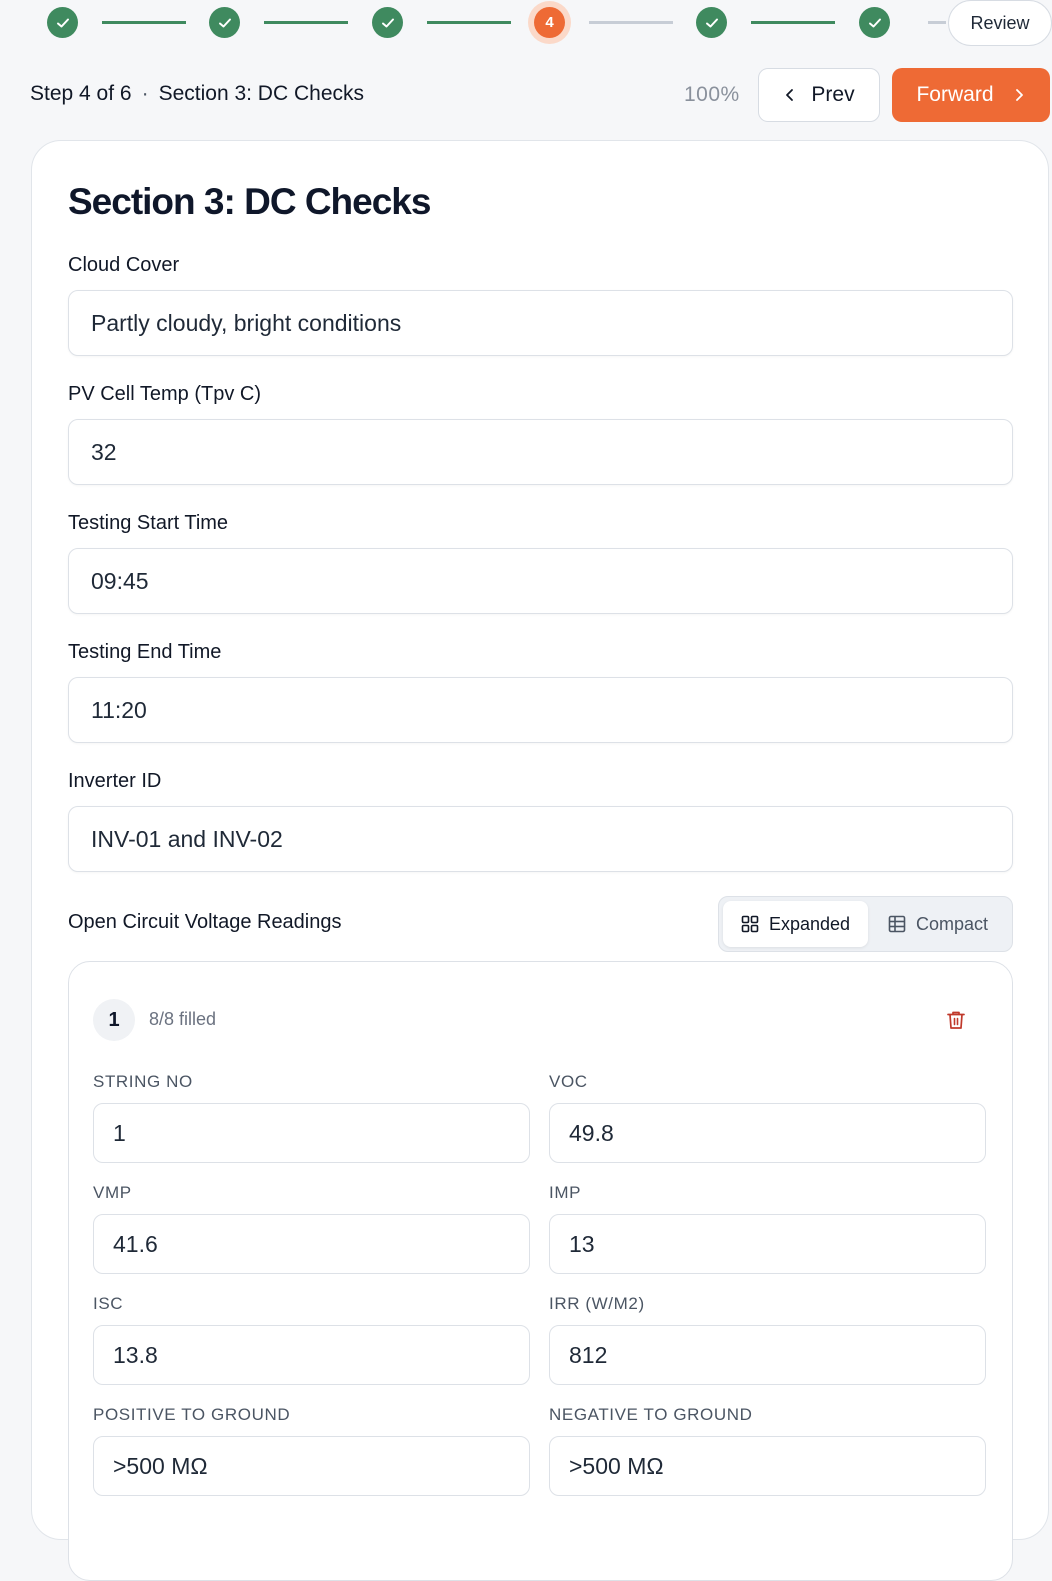 This screenshot has height=1581, width=1052. I want to click on testing-end-time-input: 11:20, so click(540, 710).